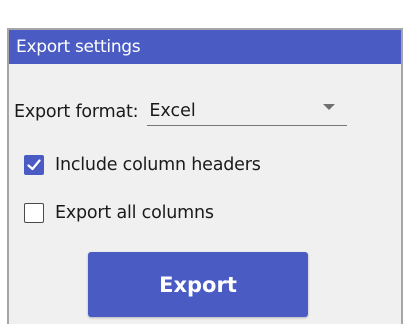 The width and height of the screenshot is (414, 324). I want to click on export-all-columns-label: Export all columns, so click(134, 213).